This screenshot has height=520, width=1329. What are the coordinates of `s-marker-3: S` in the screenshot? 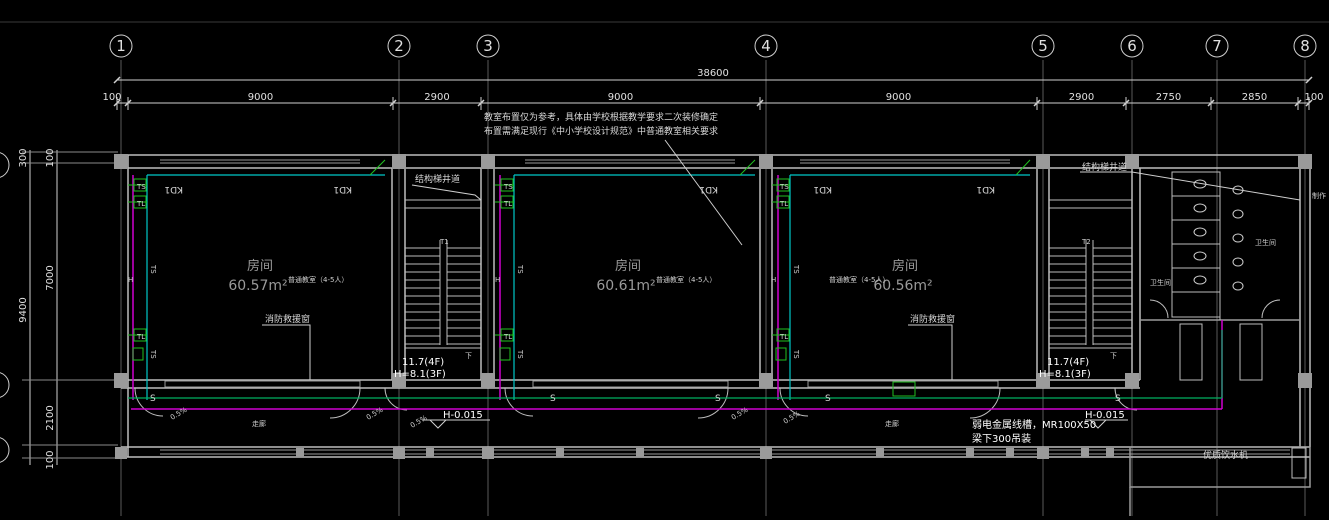 It's located at (828, 399).